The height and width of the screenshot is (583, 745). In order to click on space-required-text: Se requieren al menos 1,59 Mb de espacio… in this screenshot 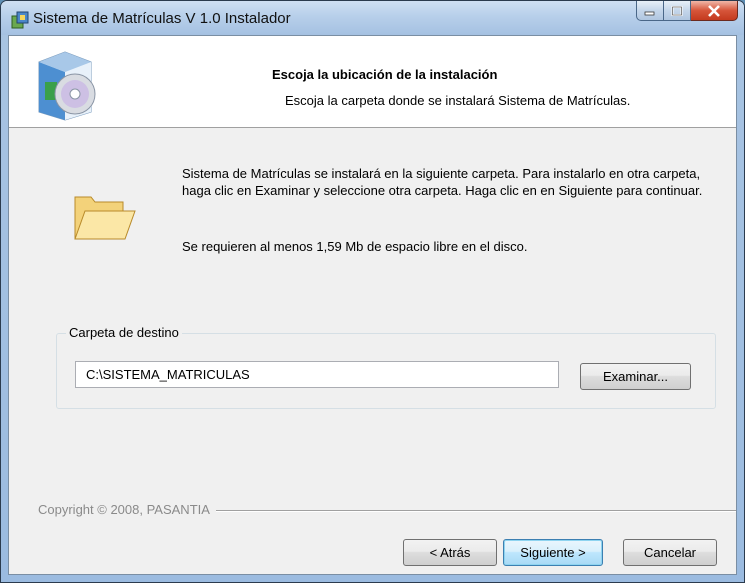, I will do `click(355, 246)`.